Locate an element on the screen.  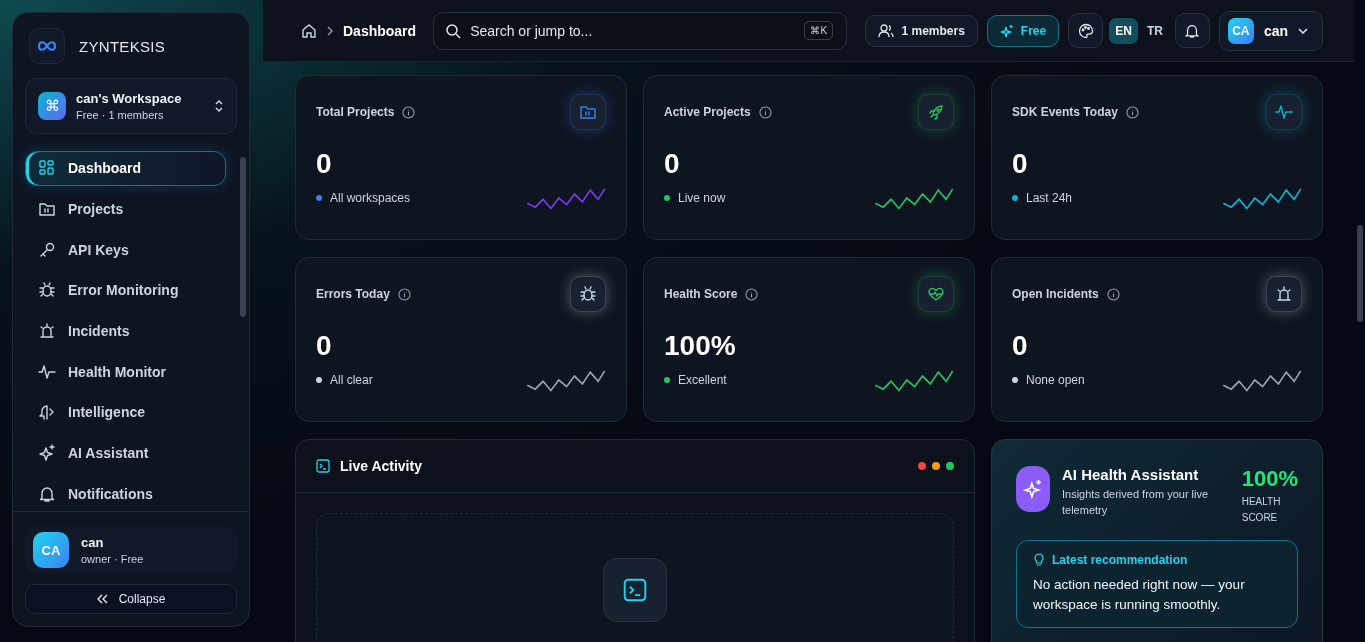
metric-title: Total Projects is located at coordinates (355, 112).